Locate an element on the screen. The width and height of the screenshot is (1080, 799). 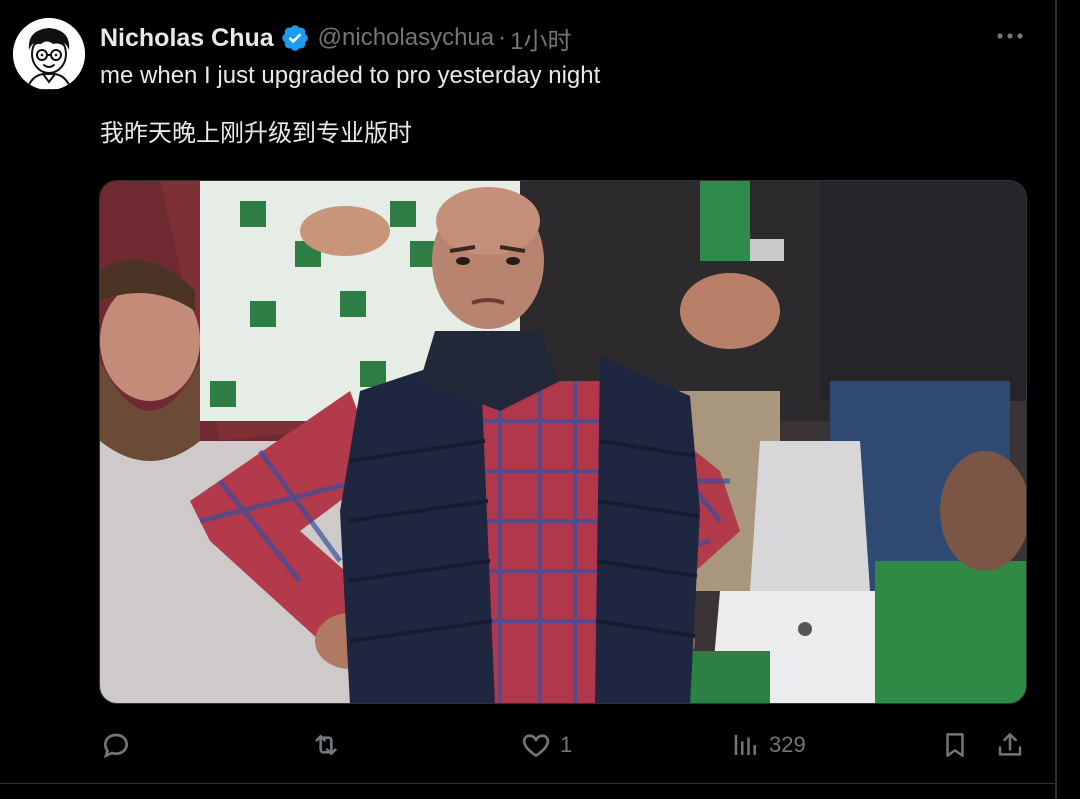
author-handle: @nicholasychua is located at coordinates (406, 38).